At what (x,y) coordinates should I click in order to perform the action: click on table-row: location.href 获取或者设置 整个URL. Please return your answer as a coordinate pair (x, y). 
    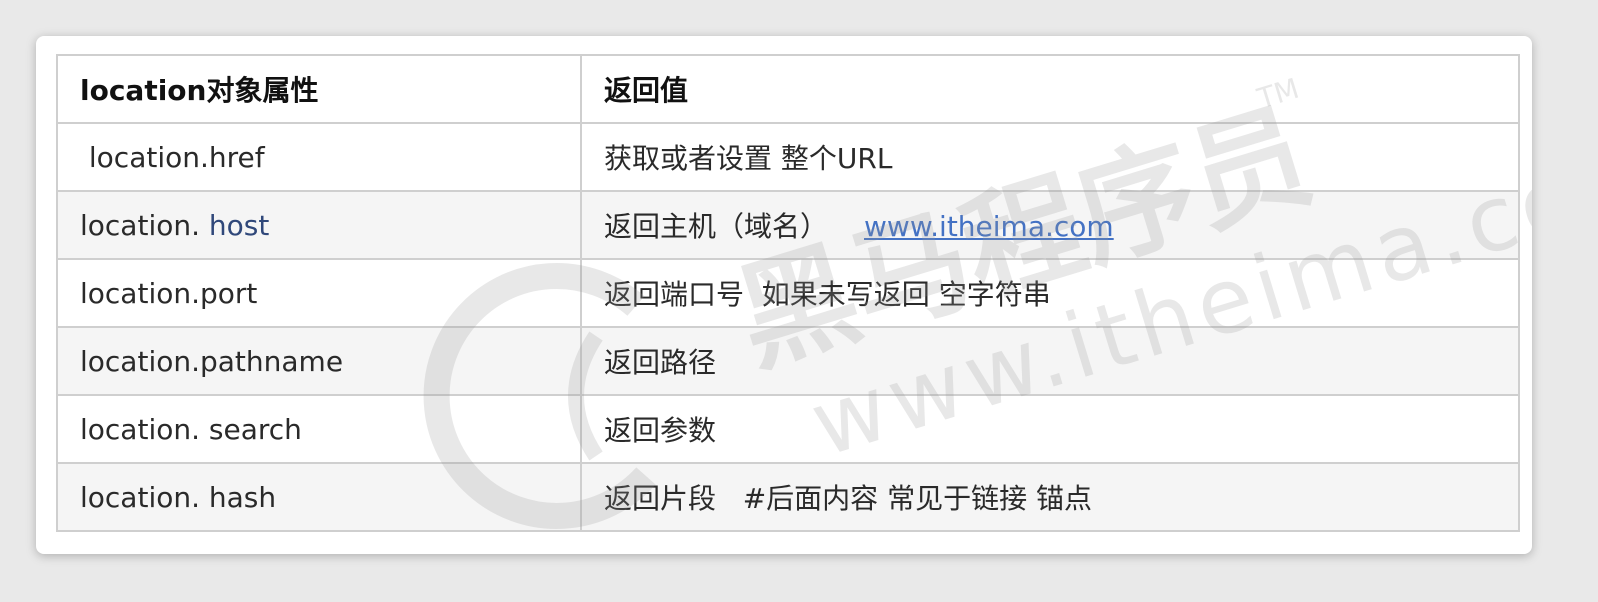
    Looking at the image, I should click on (788, 157).